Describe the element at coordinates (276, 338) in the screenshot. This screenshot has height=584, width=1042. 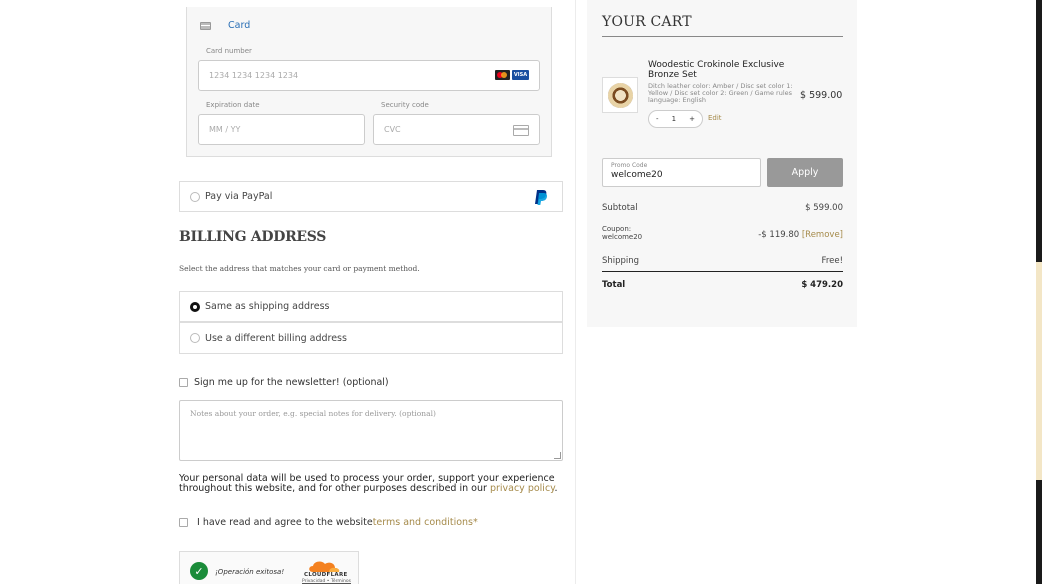
I see `billing-option-label: Use a different billing address` at that location.